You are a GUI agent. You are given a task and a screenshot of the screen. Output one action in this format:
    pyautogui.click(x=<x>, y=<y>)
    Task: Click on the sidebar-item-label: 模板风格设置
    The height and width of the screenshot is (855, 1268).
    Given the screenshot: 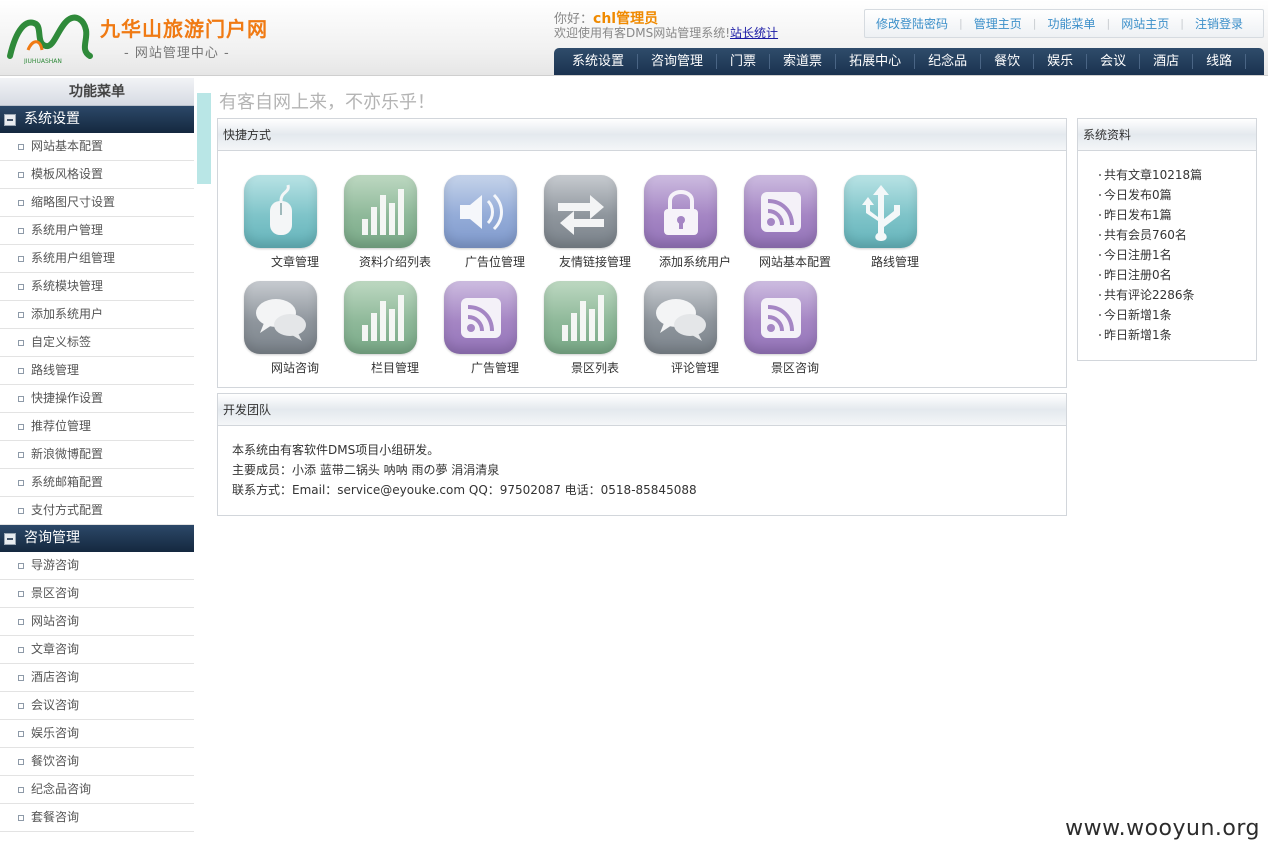 What is the action you would take?
    pyautogui.click(x=67, y=174)
    